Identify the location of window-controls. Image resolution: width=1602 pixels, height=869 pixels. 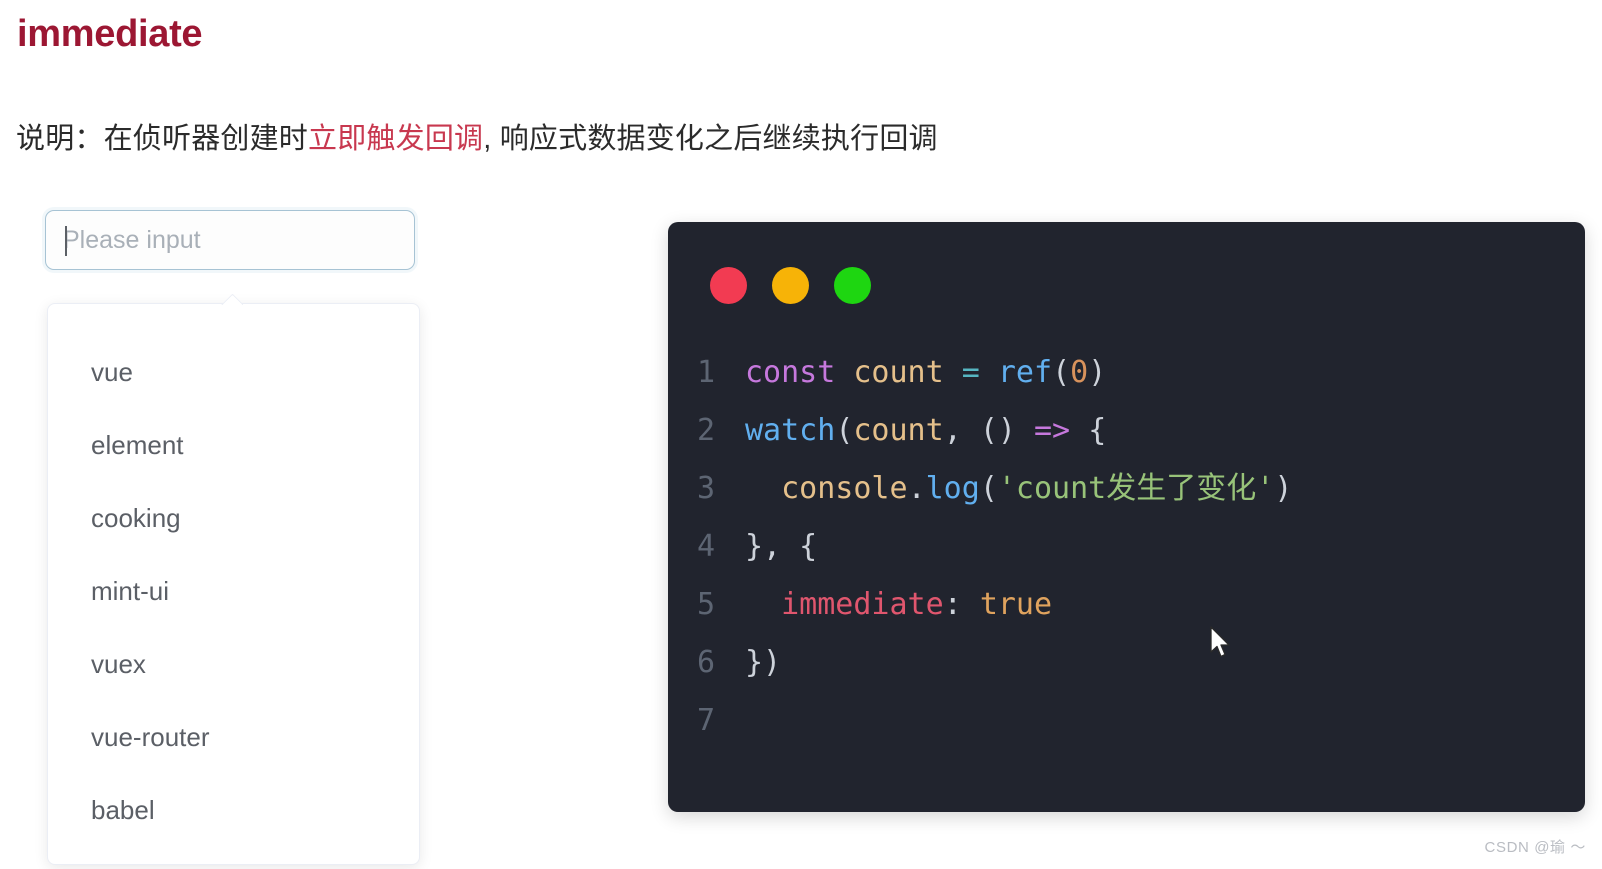
(790, 285).